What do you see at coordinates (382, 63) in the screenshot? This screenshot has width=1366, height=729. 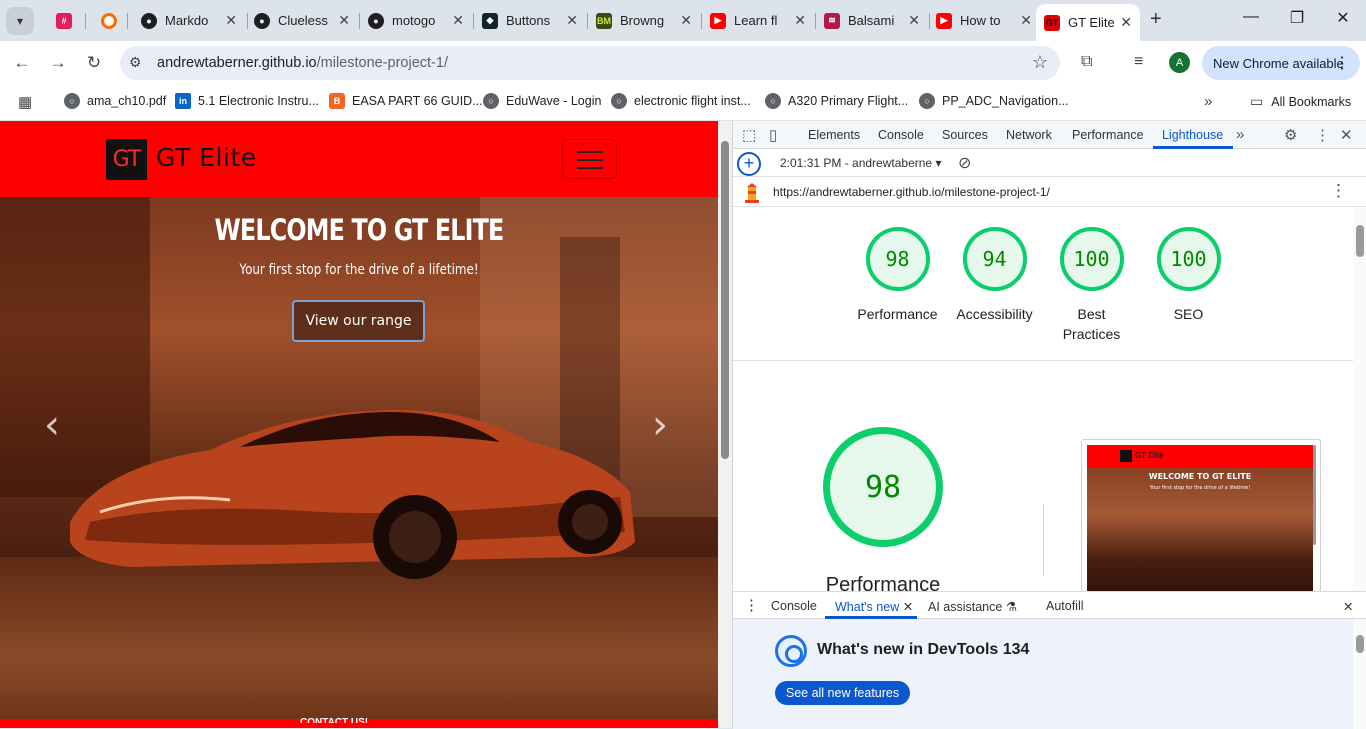 I see `url-path: /milestone-project-1/` at bounding box center [382, 63].